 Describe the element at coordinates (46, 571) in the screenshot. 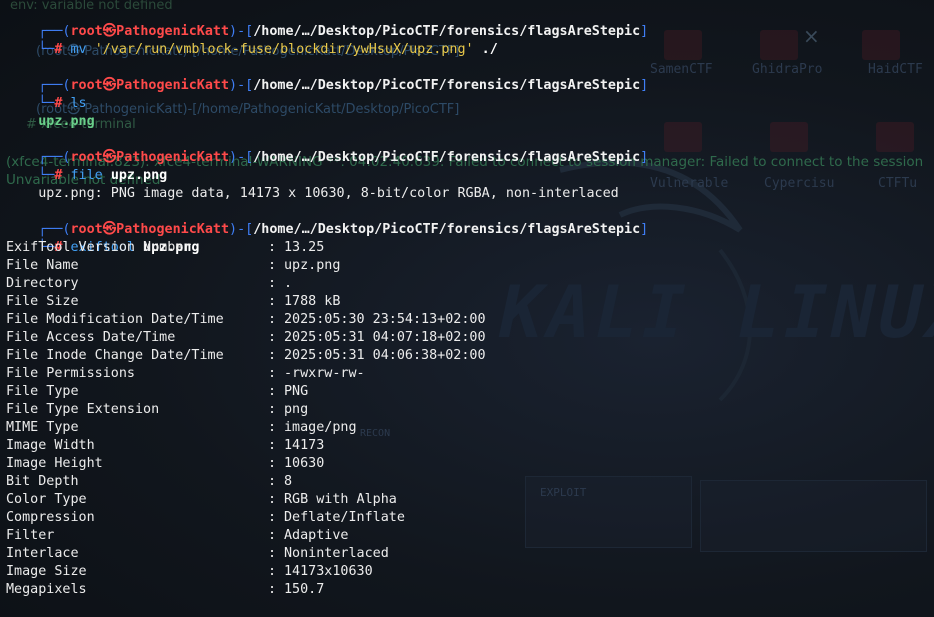

I see `exif-key: Image Size` at that location.